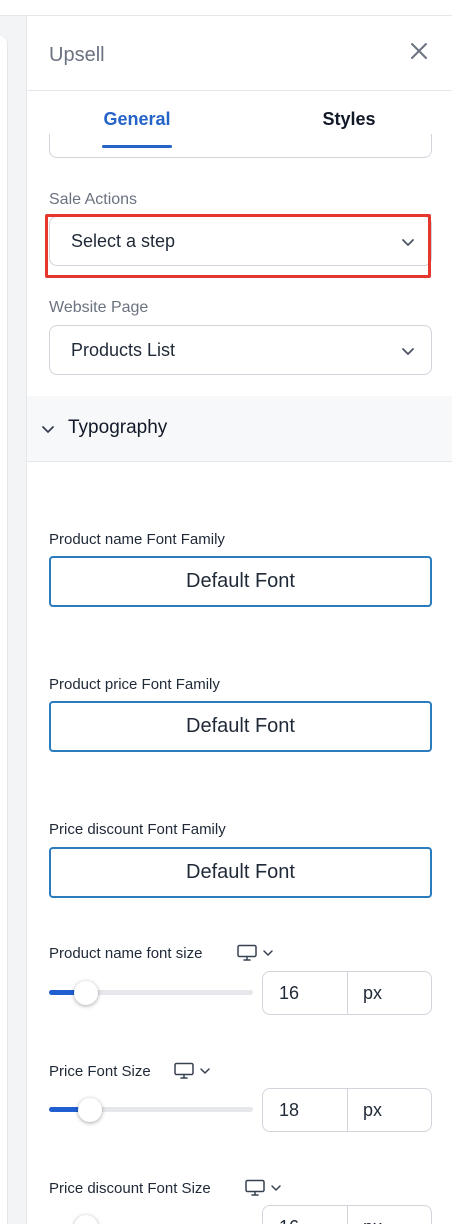 Image resolution: width=452 pixels, height=1224 pixels. I want to click on price-discount-font-size-label: Price discount Font Size, so click(130, 1188).